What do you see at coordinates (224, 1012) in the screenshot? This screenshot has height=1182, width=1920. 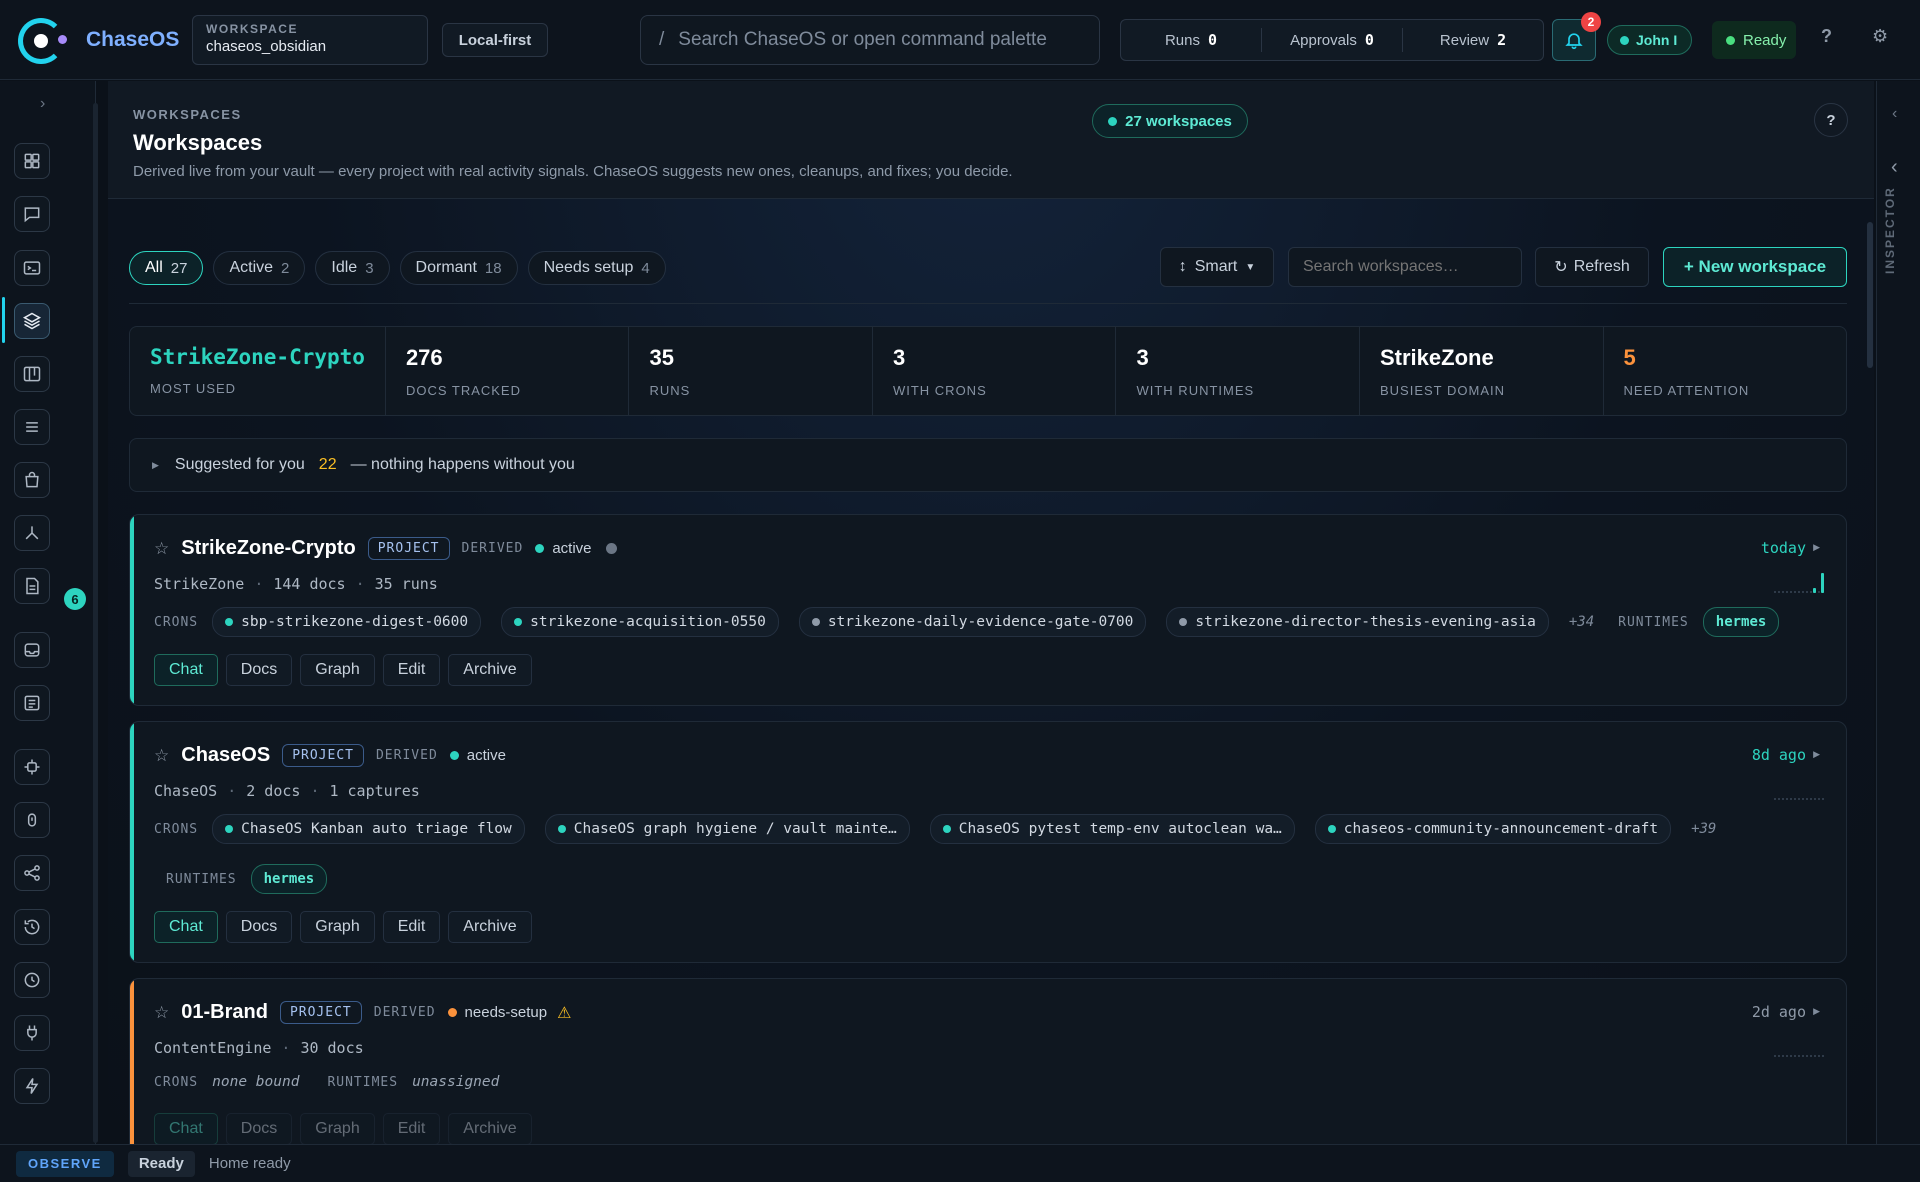 I see `workspace-name: 01-Brand` at bounding box center [224, 1012].